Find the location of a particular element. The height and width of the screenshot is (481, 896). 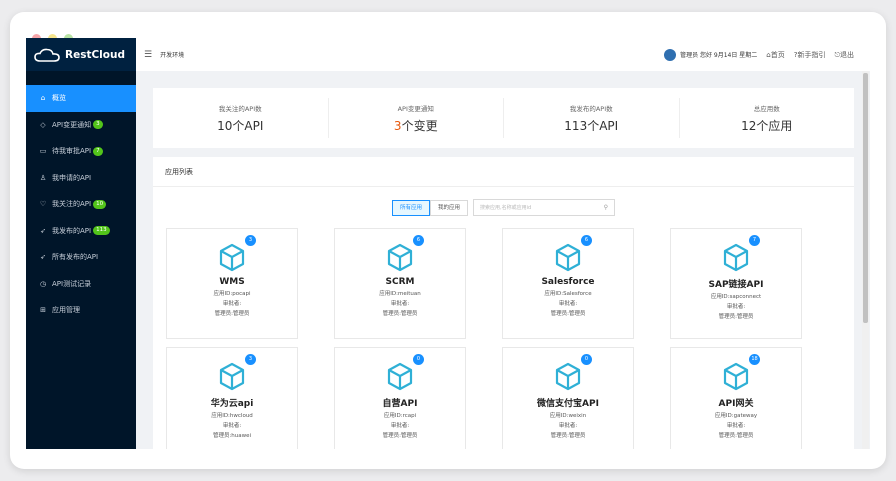

stat-label: 我关注的API数 is located at coordinates (240, 108).